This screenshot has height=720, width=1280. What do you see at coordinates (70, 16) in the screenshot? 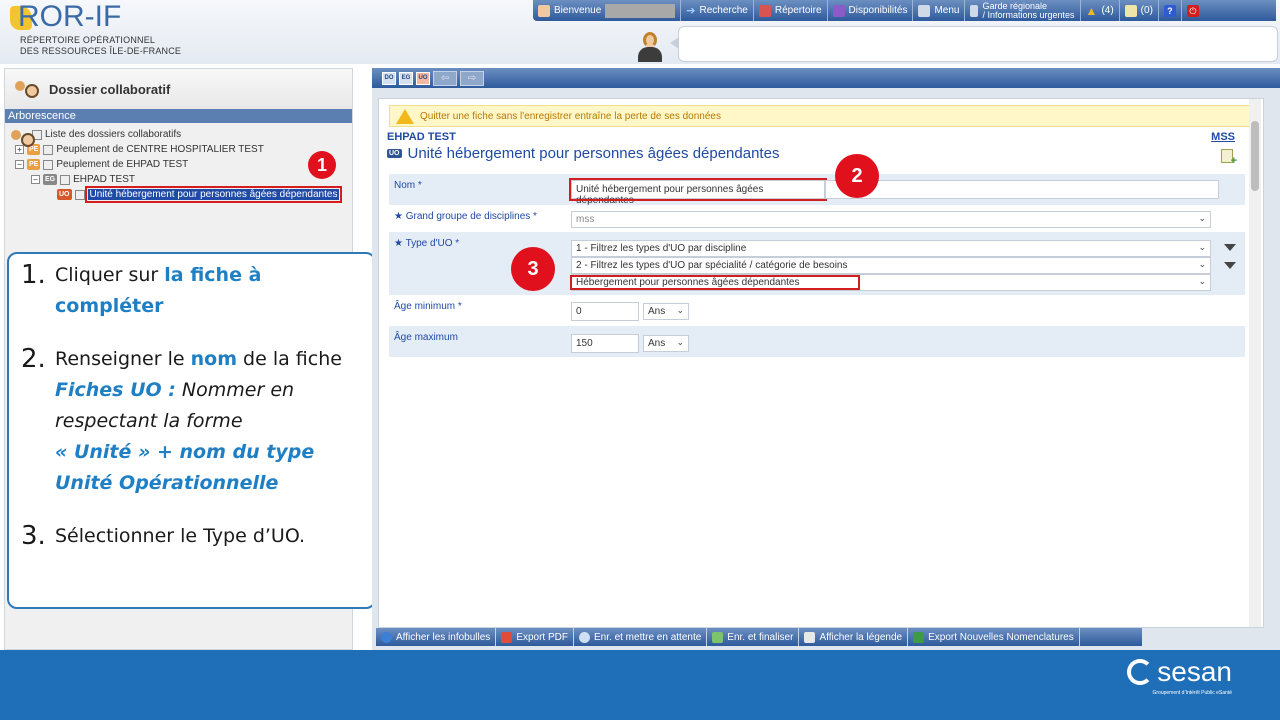
I see `logo-brand: ROR-IF` at bounding box center [70, 16].